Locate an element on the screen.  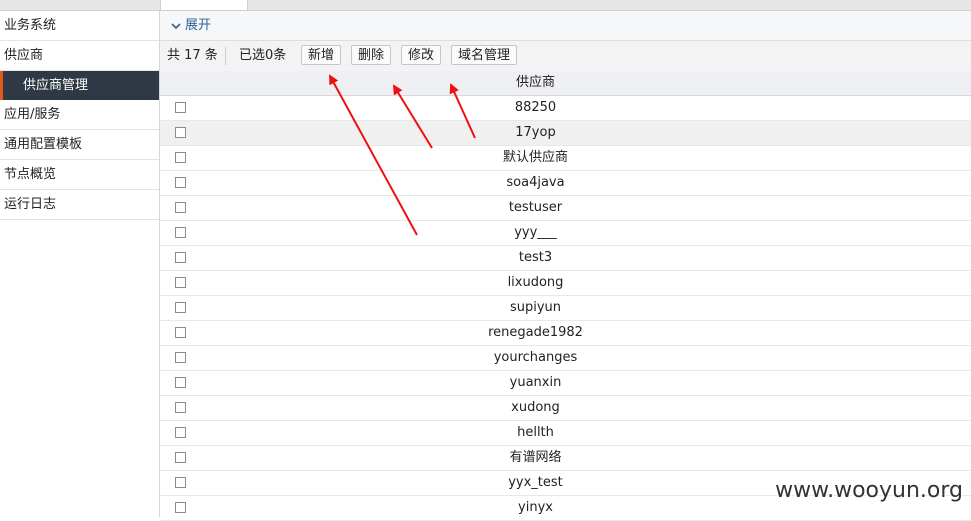
selected-count: 已选0条 is located at coordinates (263, 55).